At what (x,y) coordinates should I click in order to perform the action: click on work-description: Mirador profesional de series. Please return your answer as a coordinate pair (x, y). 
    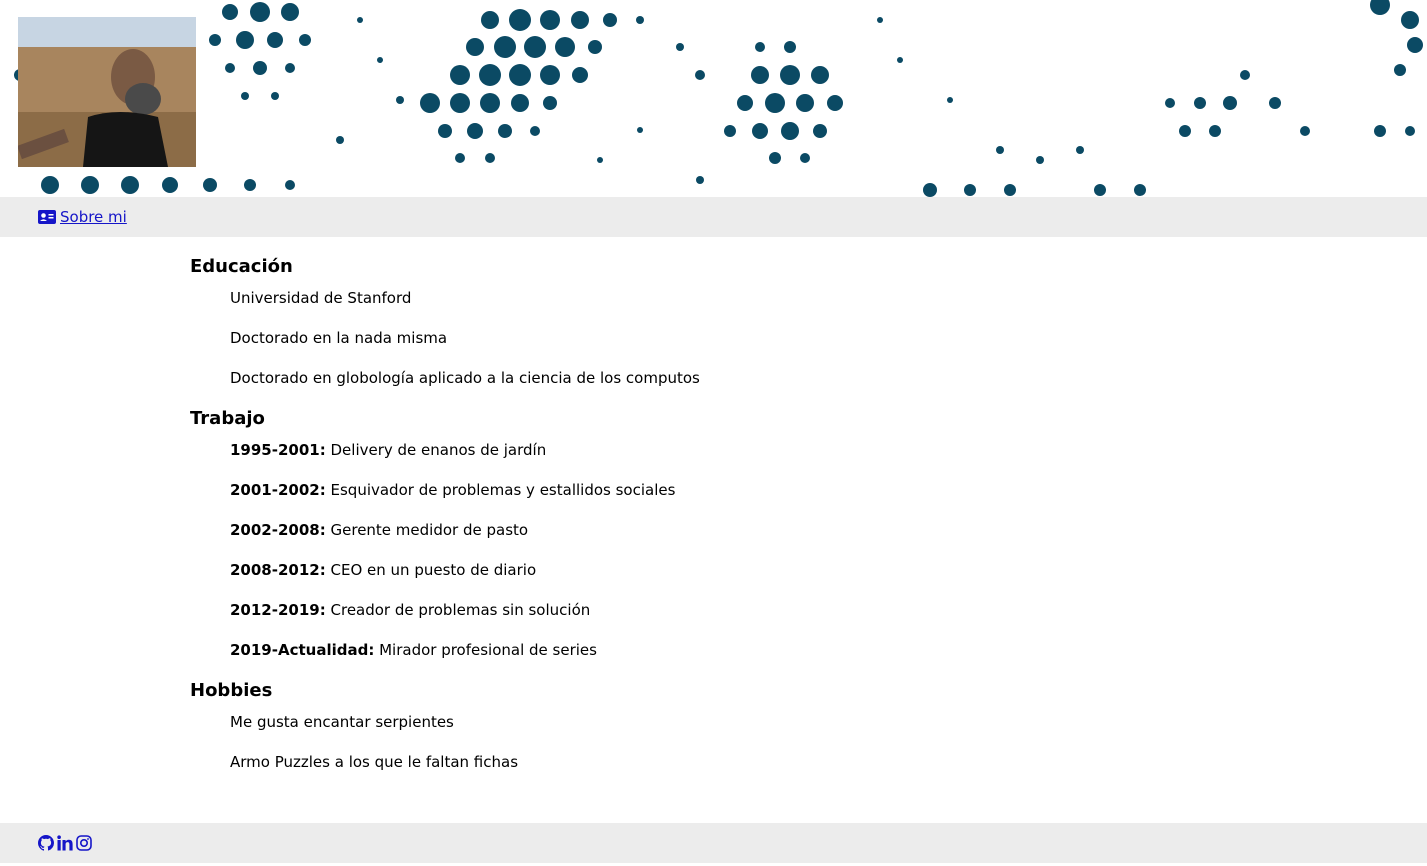
    Looking at the image, I should click on (485, 650).